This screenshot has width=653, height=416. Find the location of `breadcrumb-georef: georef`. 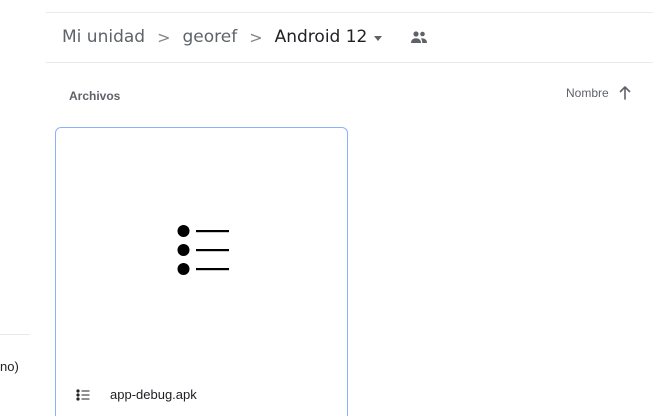

breadcrumb-georef: georef is located at coordinates (209, 37).